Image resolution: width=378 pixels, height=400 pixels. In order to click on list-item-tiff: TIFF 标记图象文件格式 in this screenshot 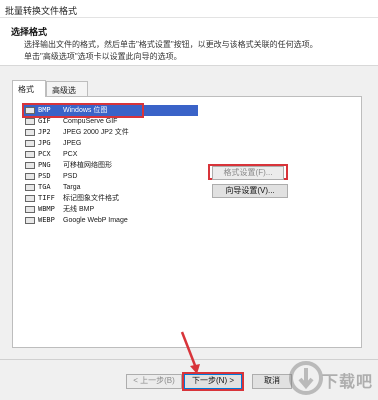, I will do `click(110, 198)`.